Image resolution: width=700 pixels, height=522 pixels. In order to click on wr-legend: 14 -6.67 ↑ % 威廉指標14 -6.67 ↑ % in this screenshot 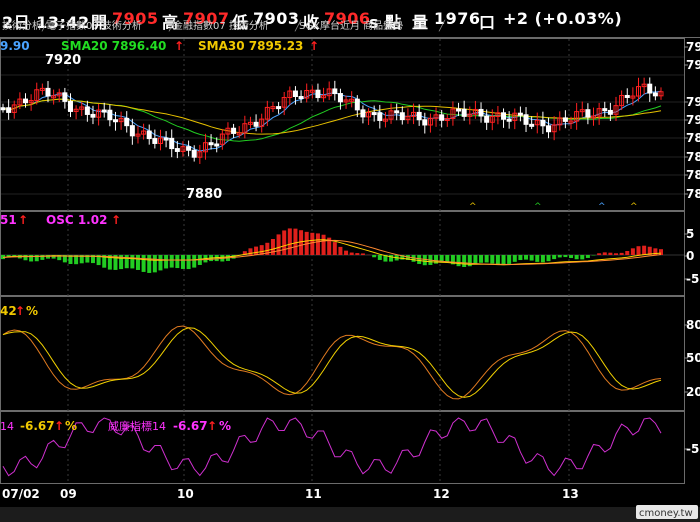, I will do `click(115, 426)`.